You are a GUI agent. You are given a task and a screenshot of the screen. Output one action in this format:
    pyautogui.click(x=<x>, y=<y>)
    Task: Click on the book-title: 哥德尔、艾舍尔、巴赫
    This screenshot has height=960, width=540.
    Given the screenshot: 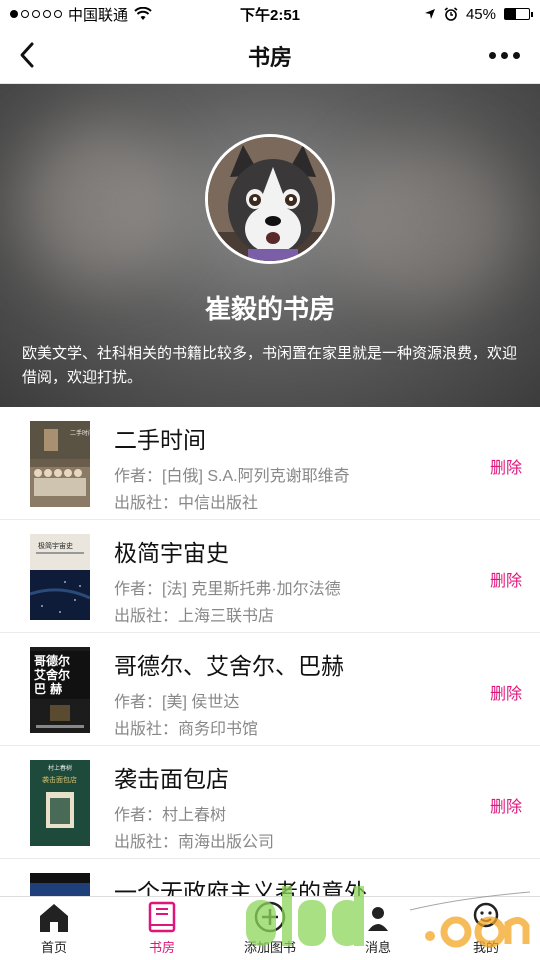 What is the action you would take?
    pyautogui.click(x=229, y=666)
    